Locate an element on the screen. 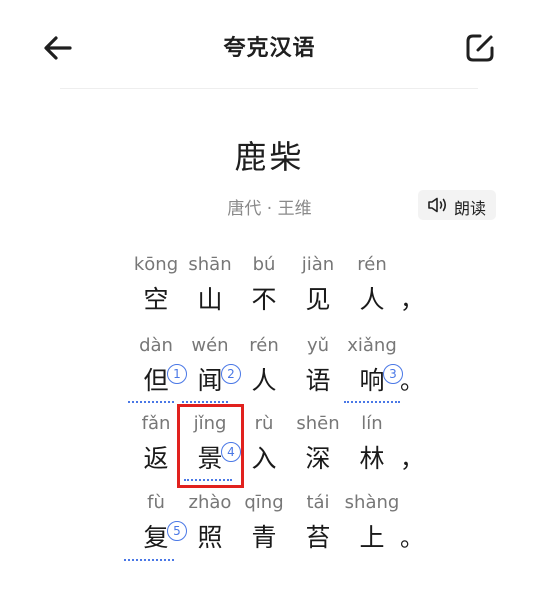  speaker-icon is located at coordinates (437, 205).